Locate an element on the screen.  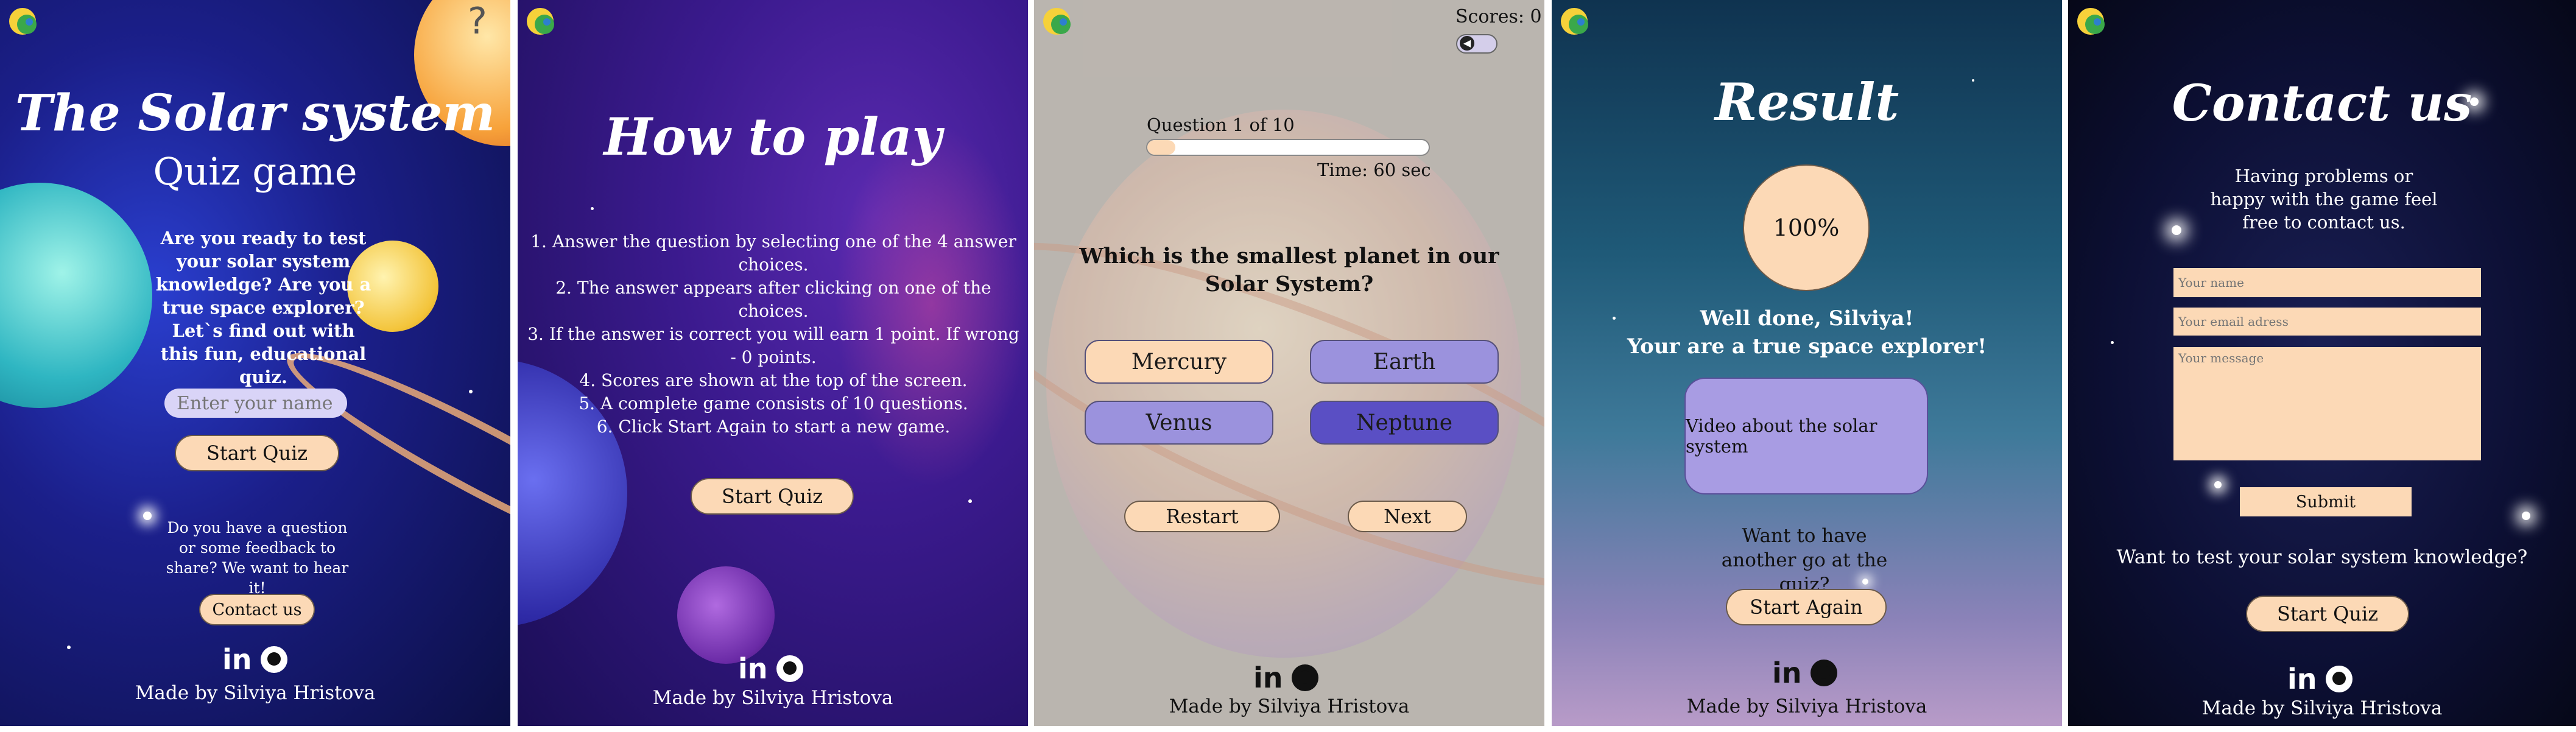
email-field is located at coordinates (2327, 322).